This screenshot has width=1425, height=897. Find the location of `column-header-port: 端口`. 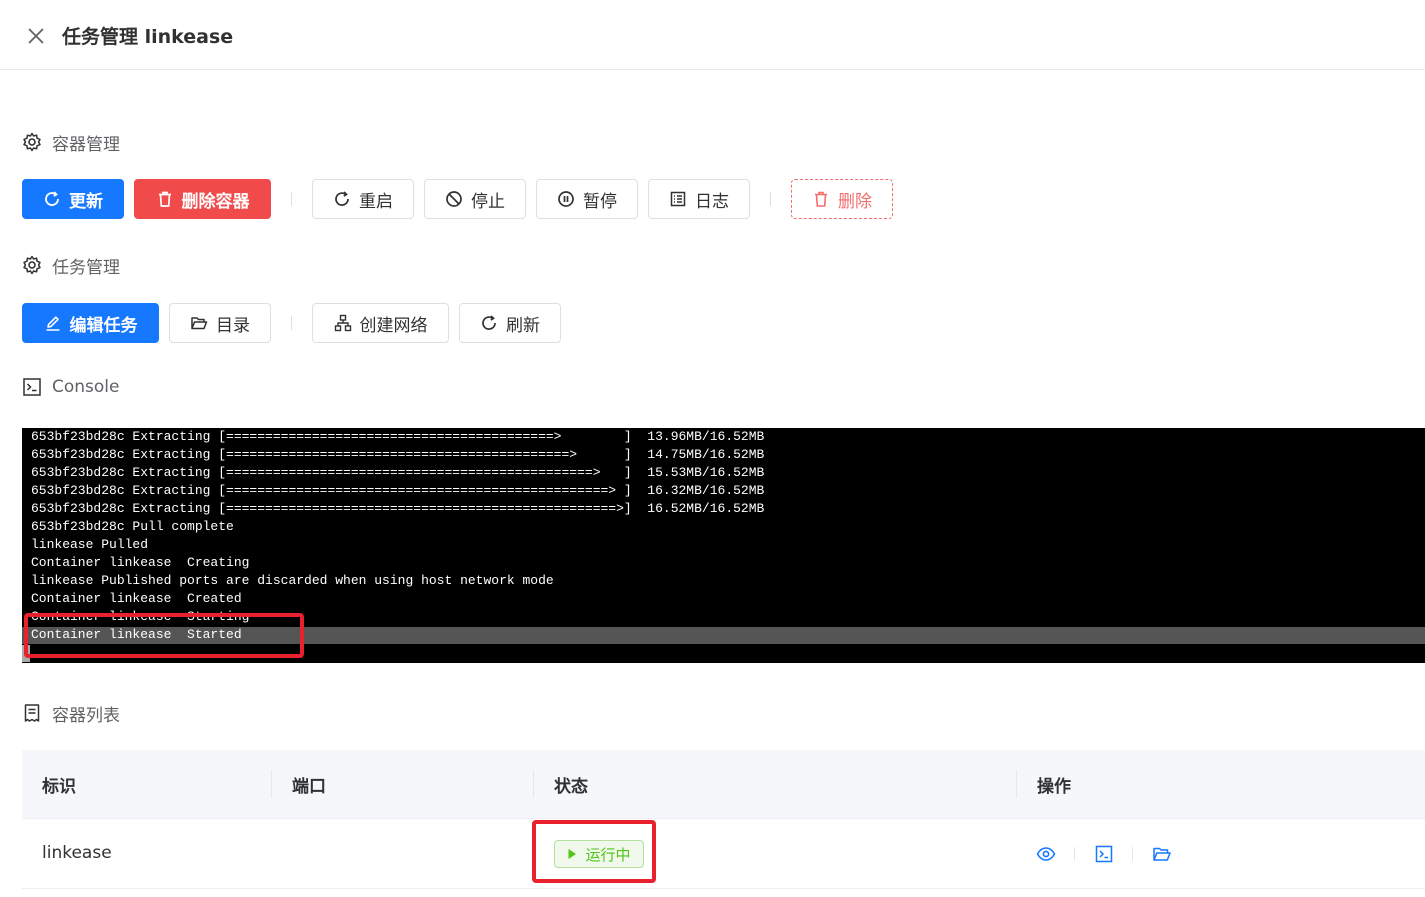

column-header-port: 端口 is located at coordinates (309, 787).